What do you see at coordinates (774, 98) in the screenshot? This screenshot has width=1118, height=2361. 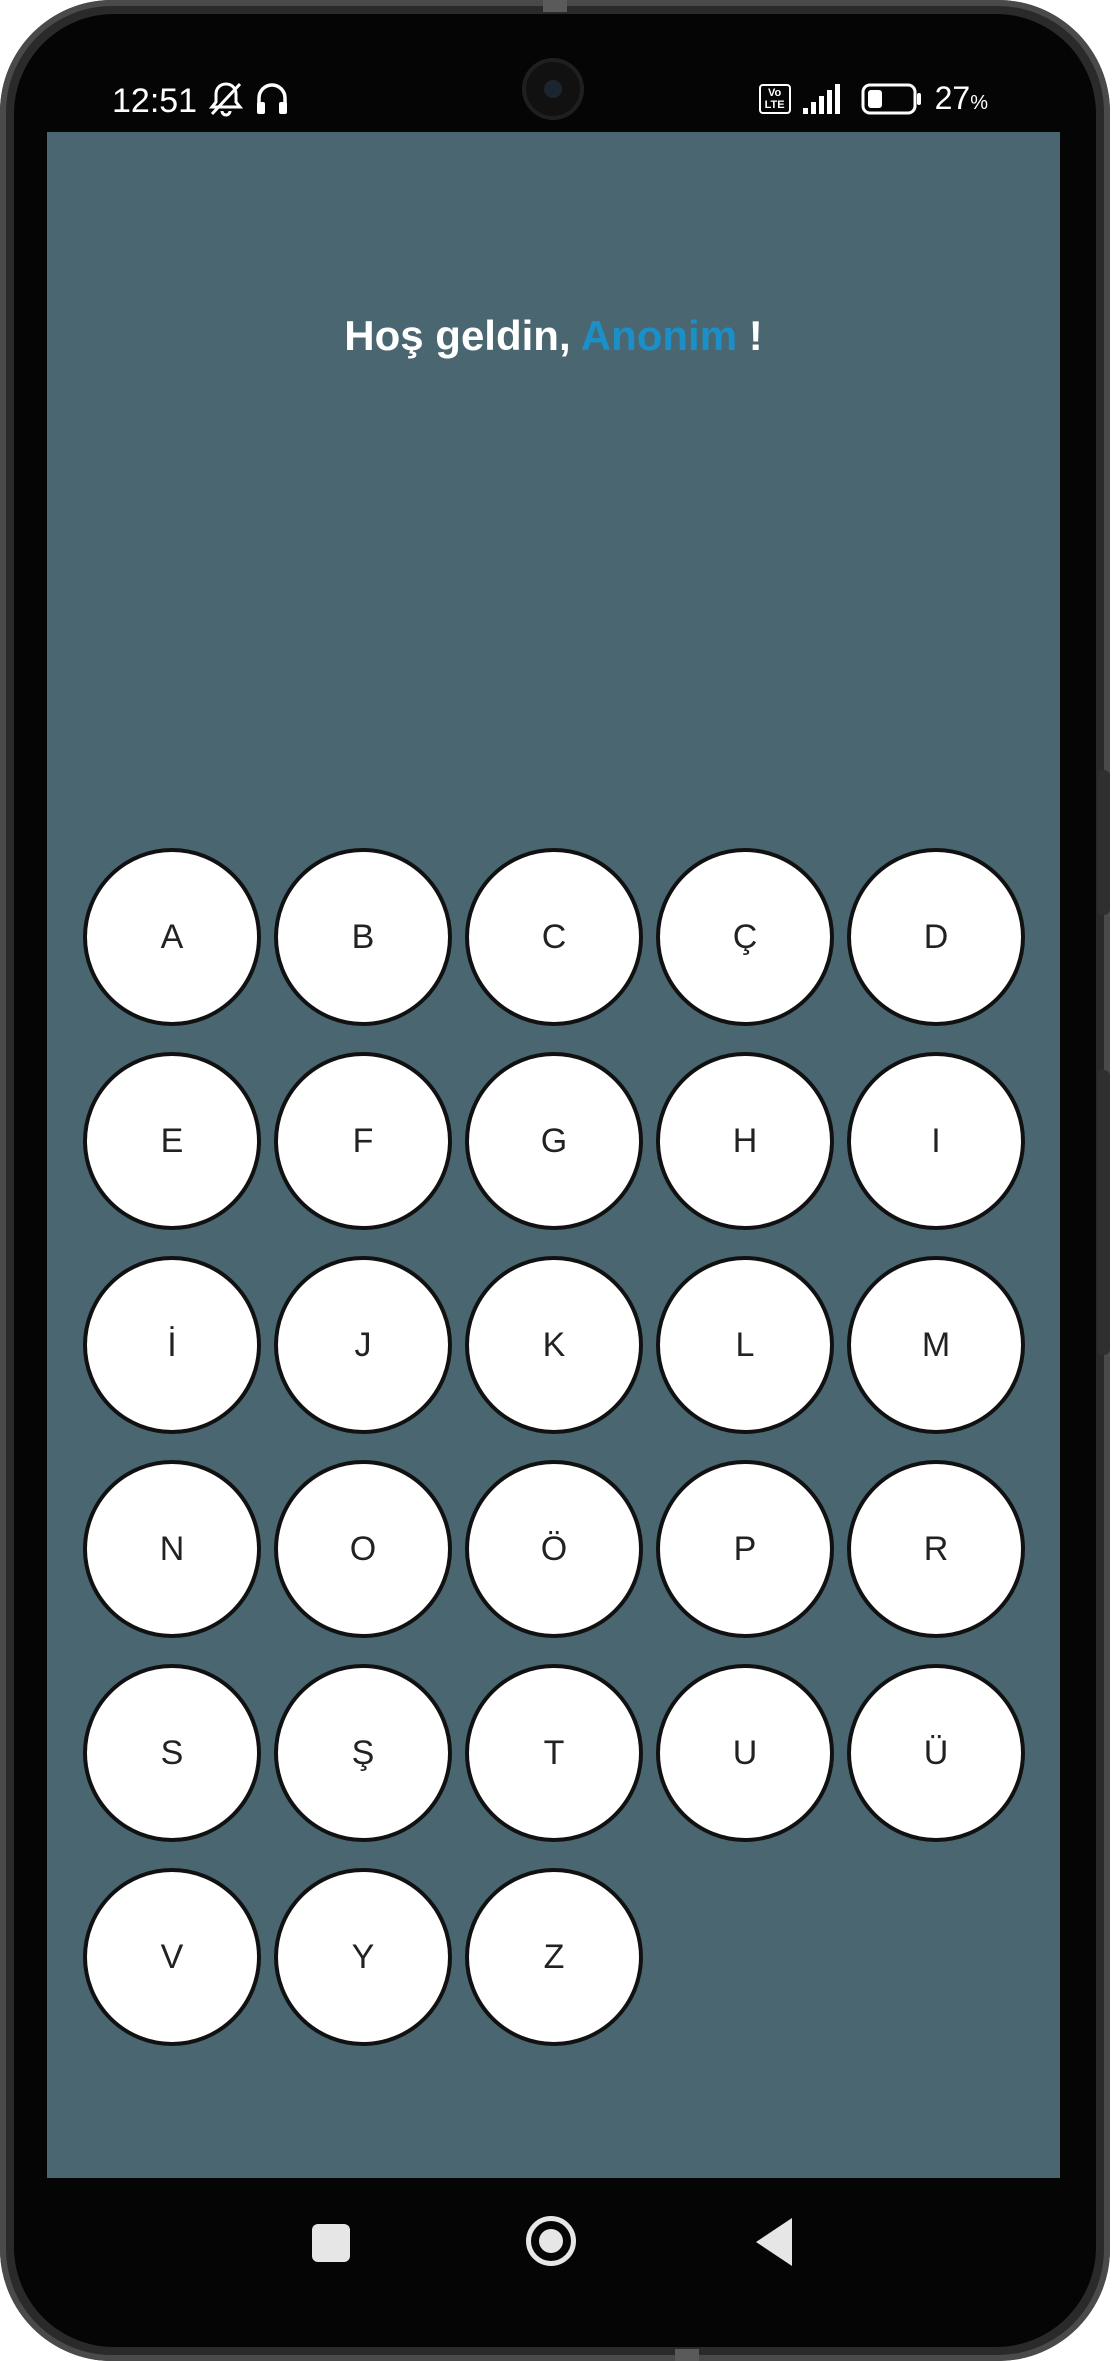 I see `volte-icon: Vo LTE` at bounding box center [774, 98].